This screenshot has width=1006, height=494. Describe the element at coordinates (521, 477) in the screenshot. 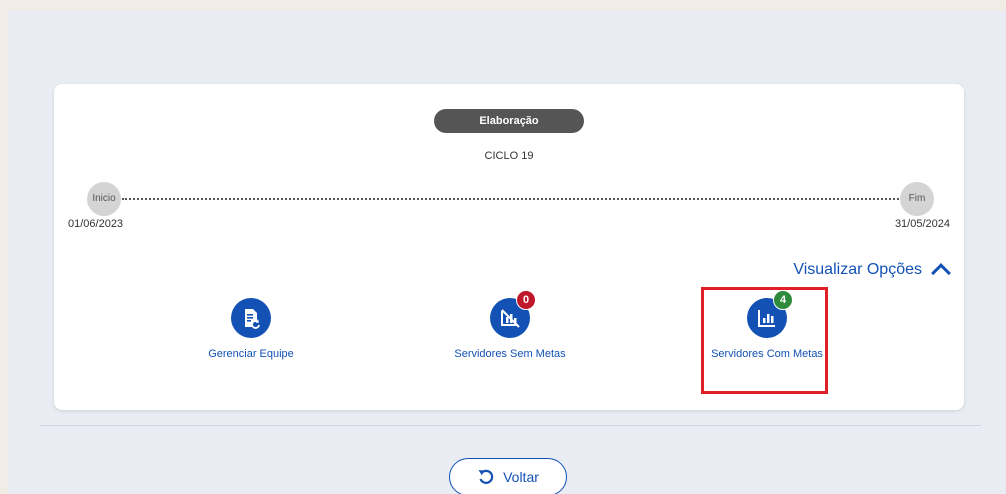

I see `back-button-label: Voltar` at that location.